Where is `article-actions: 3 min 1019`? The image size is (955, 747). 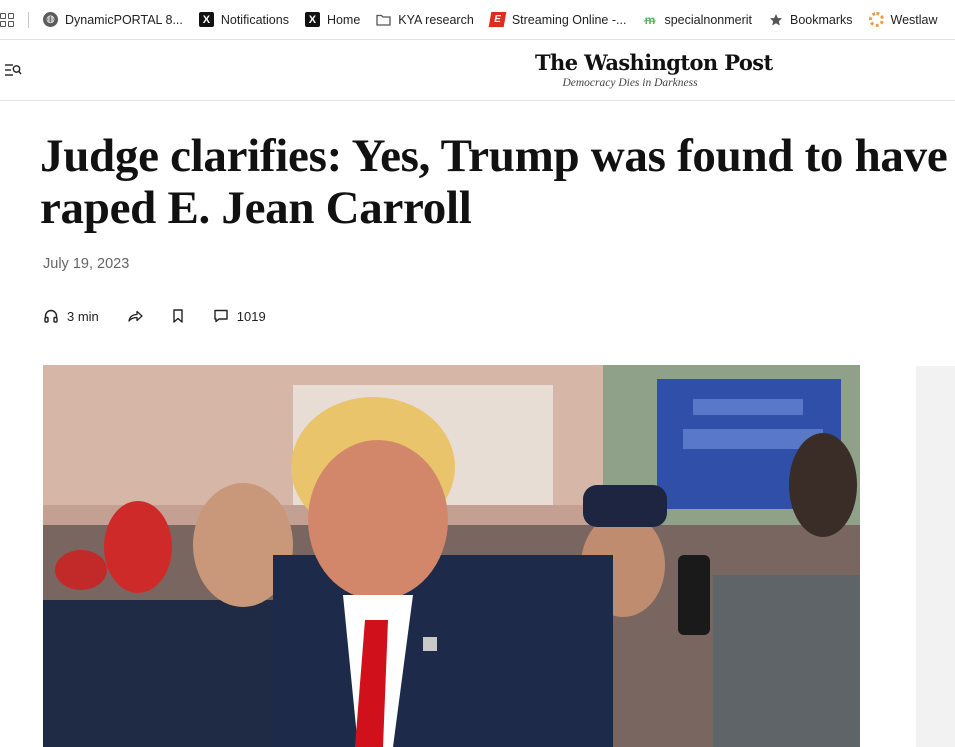
article-actions: 3 min 1019 is located at coordinates (154, 316).